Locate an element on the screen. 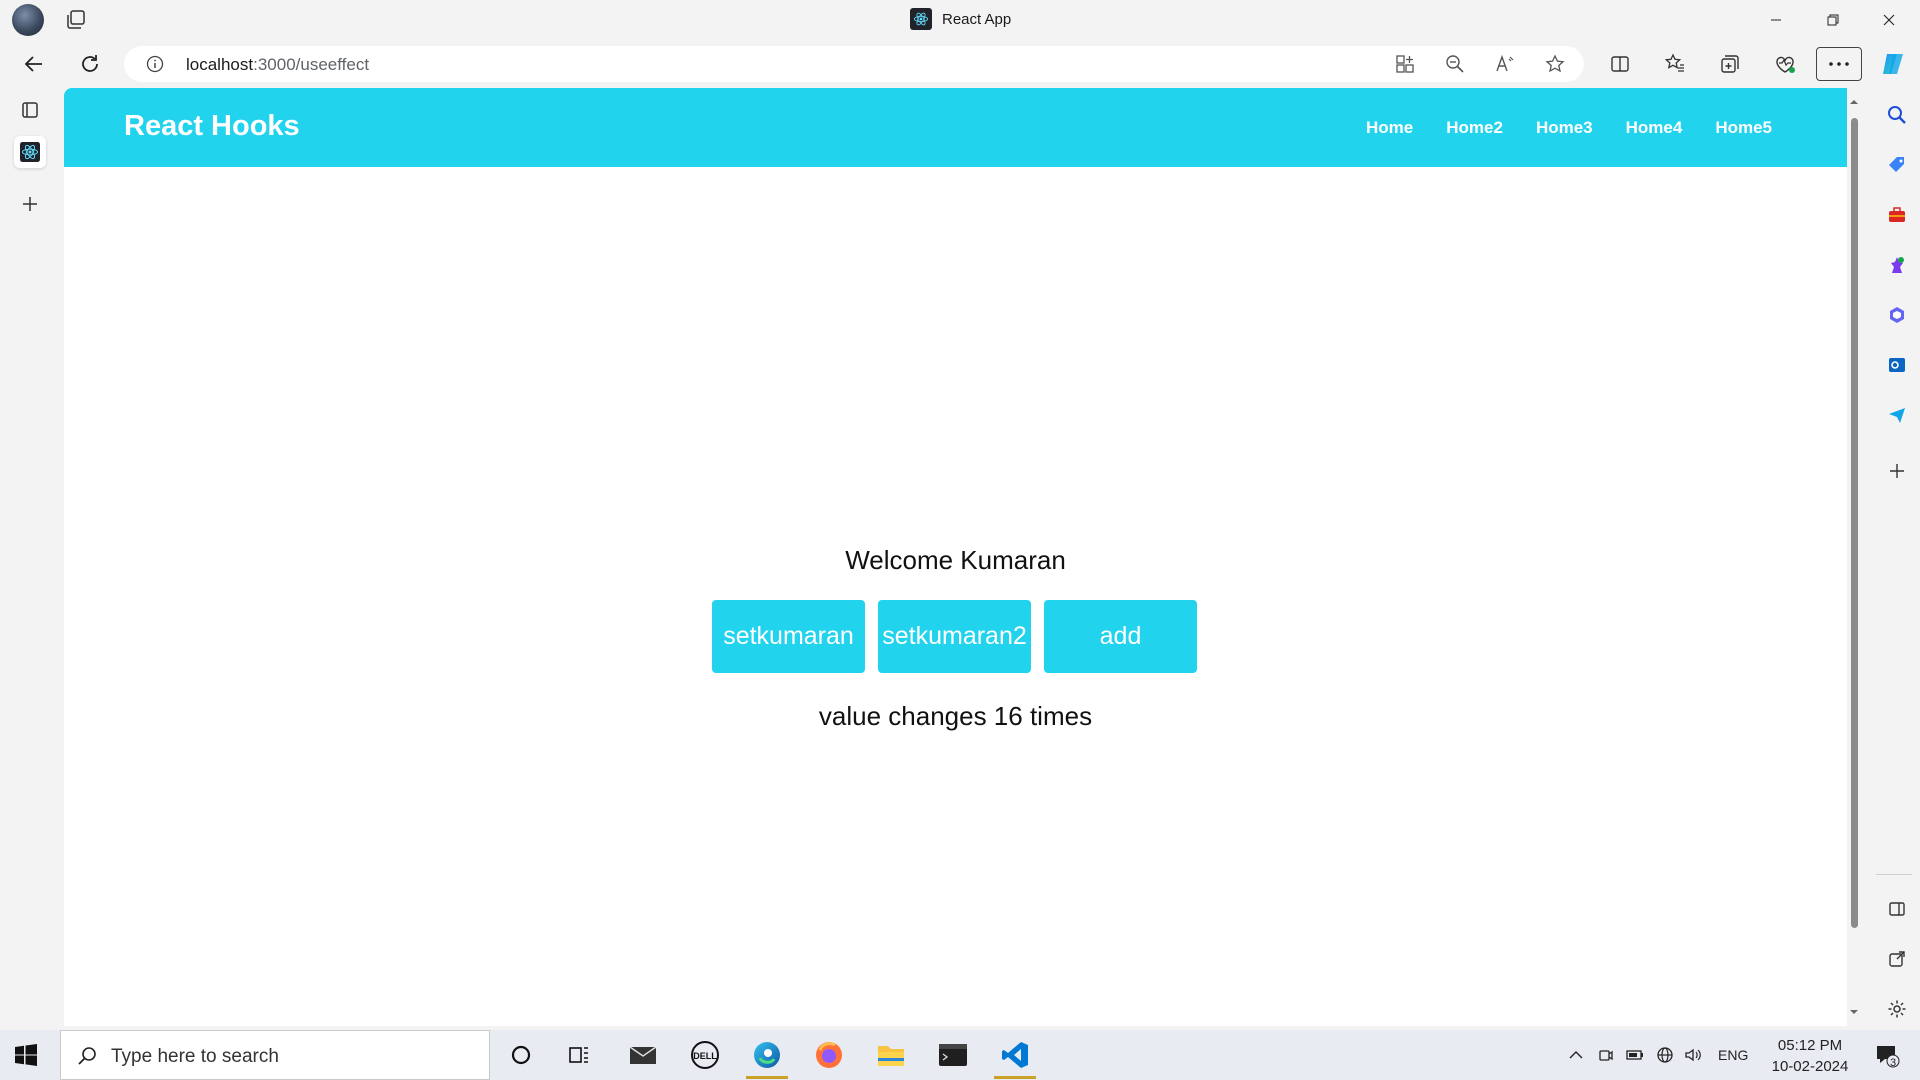 The height and width of the screenshot is (1080, 1920). url-text: localhost:3000/useeffect is located at coordinates (277, 65).